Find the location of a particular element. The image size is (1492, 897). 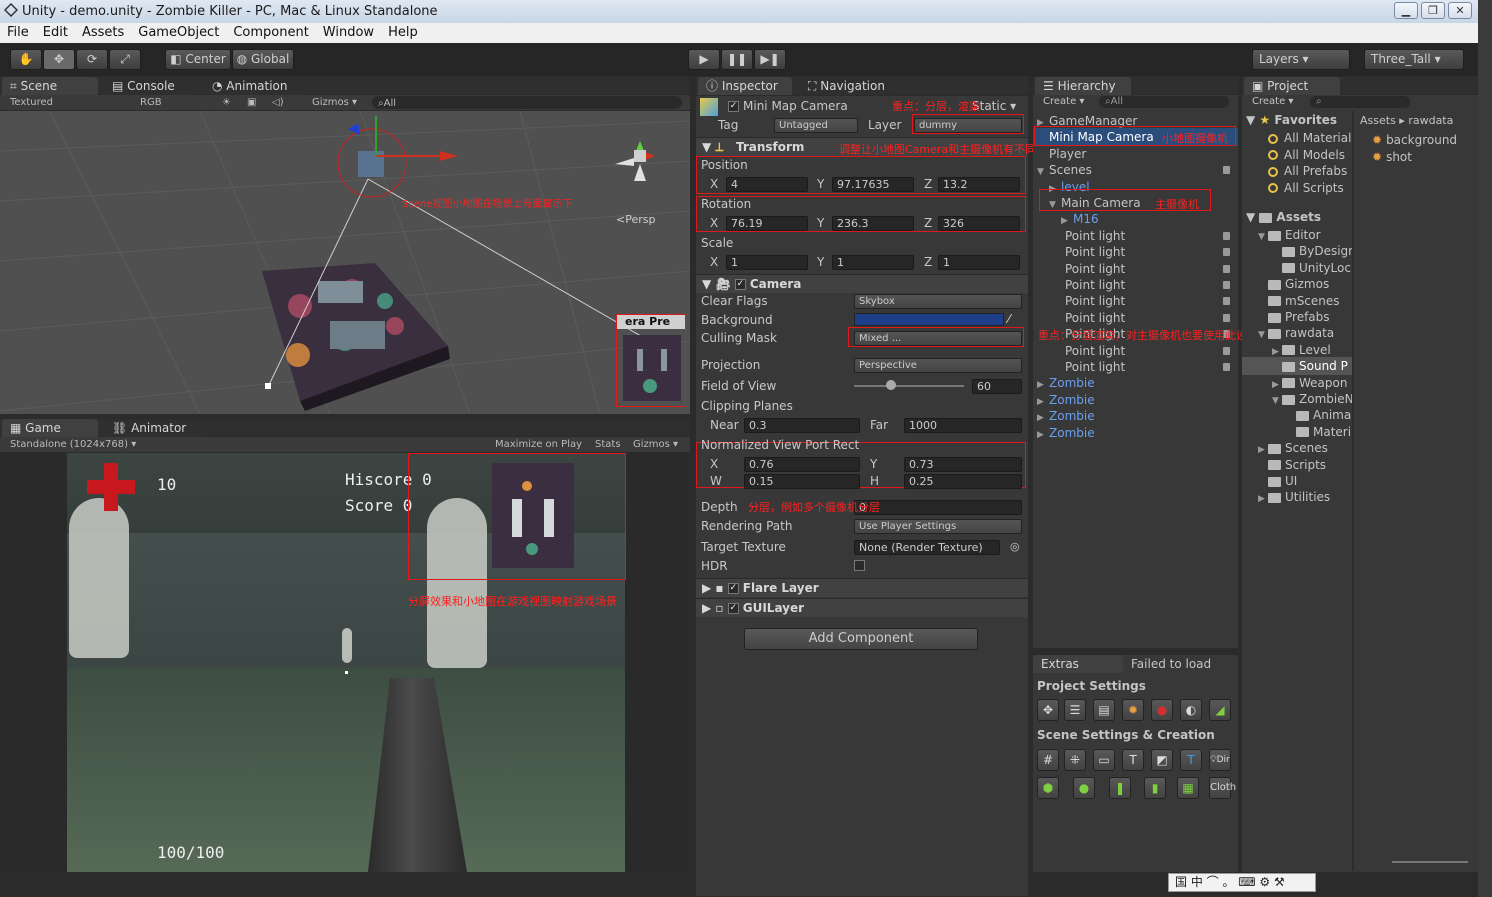

play-button: ▶ is located at coordinates (704, 59).